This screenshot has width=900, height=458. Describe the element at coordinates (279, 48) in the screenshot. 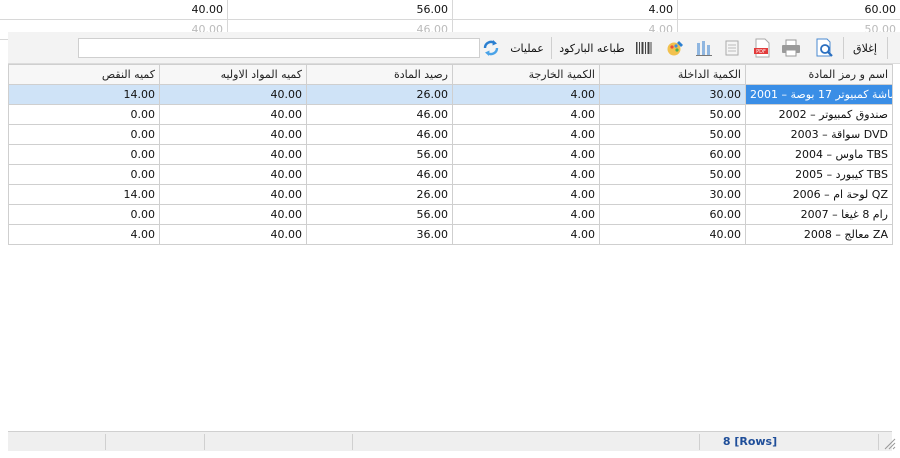

I see `search-input` at that location.